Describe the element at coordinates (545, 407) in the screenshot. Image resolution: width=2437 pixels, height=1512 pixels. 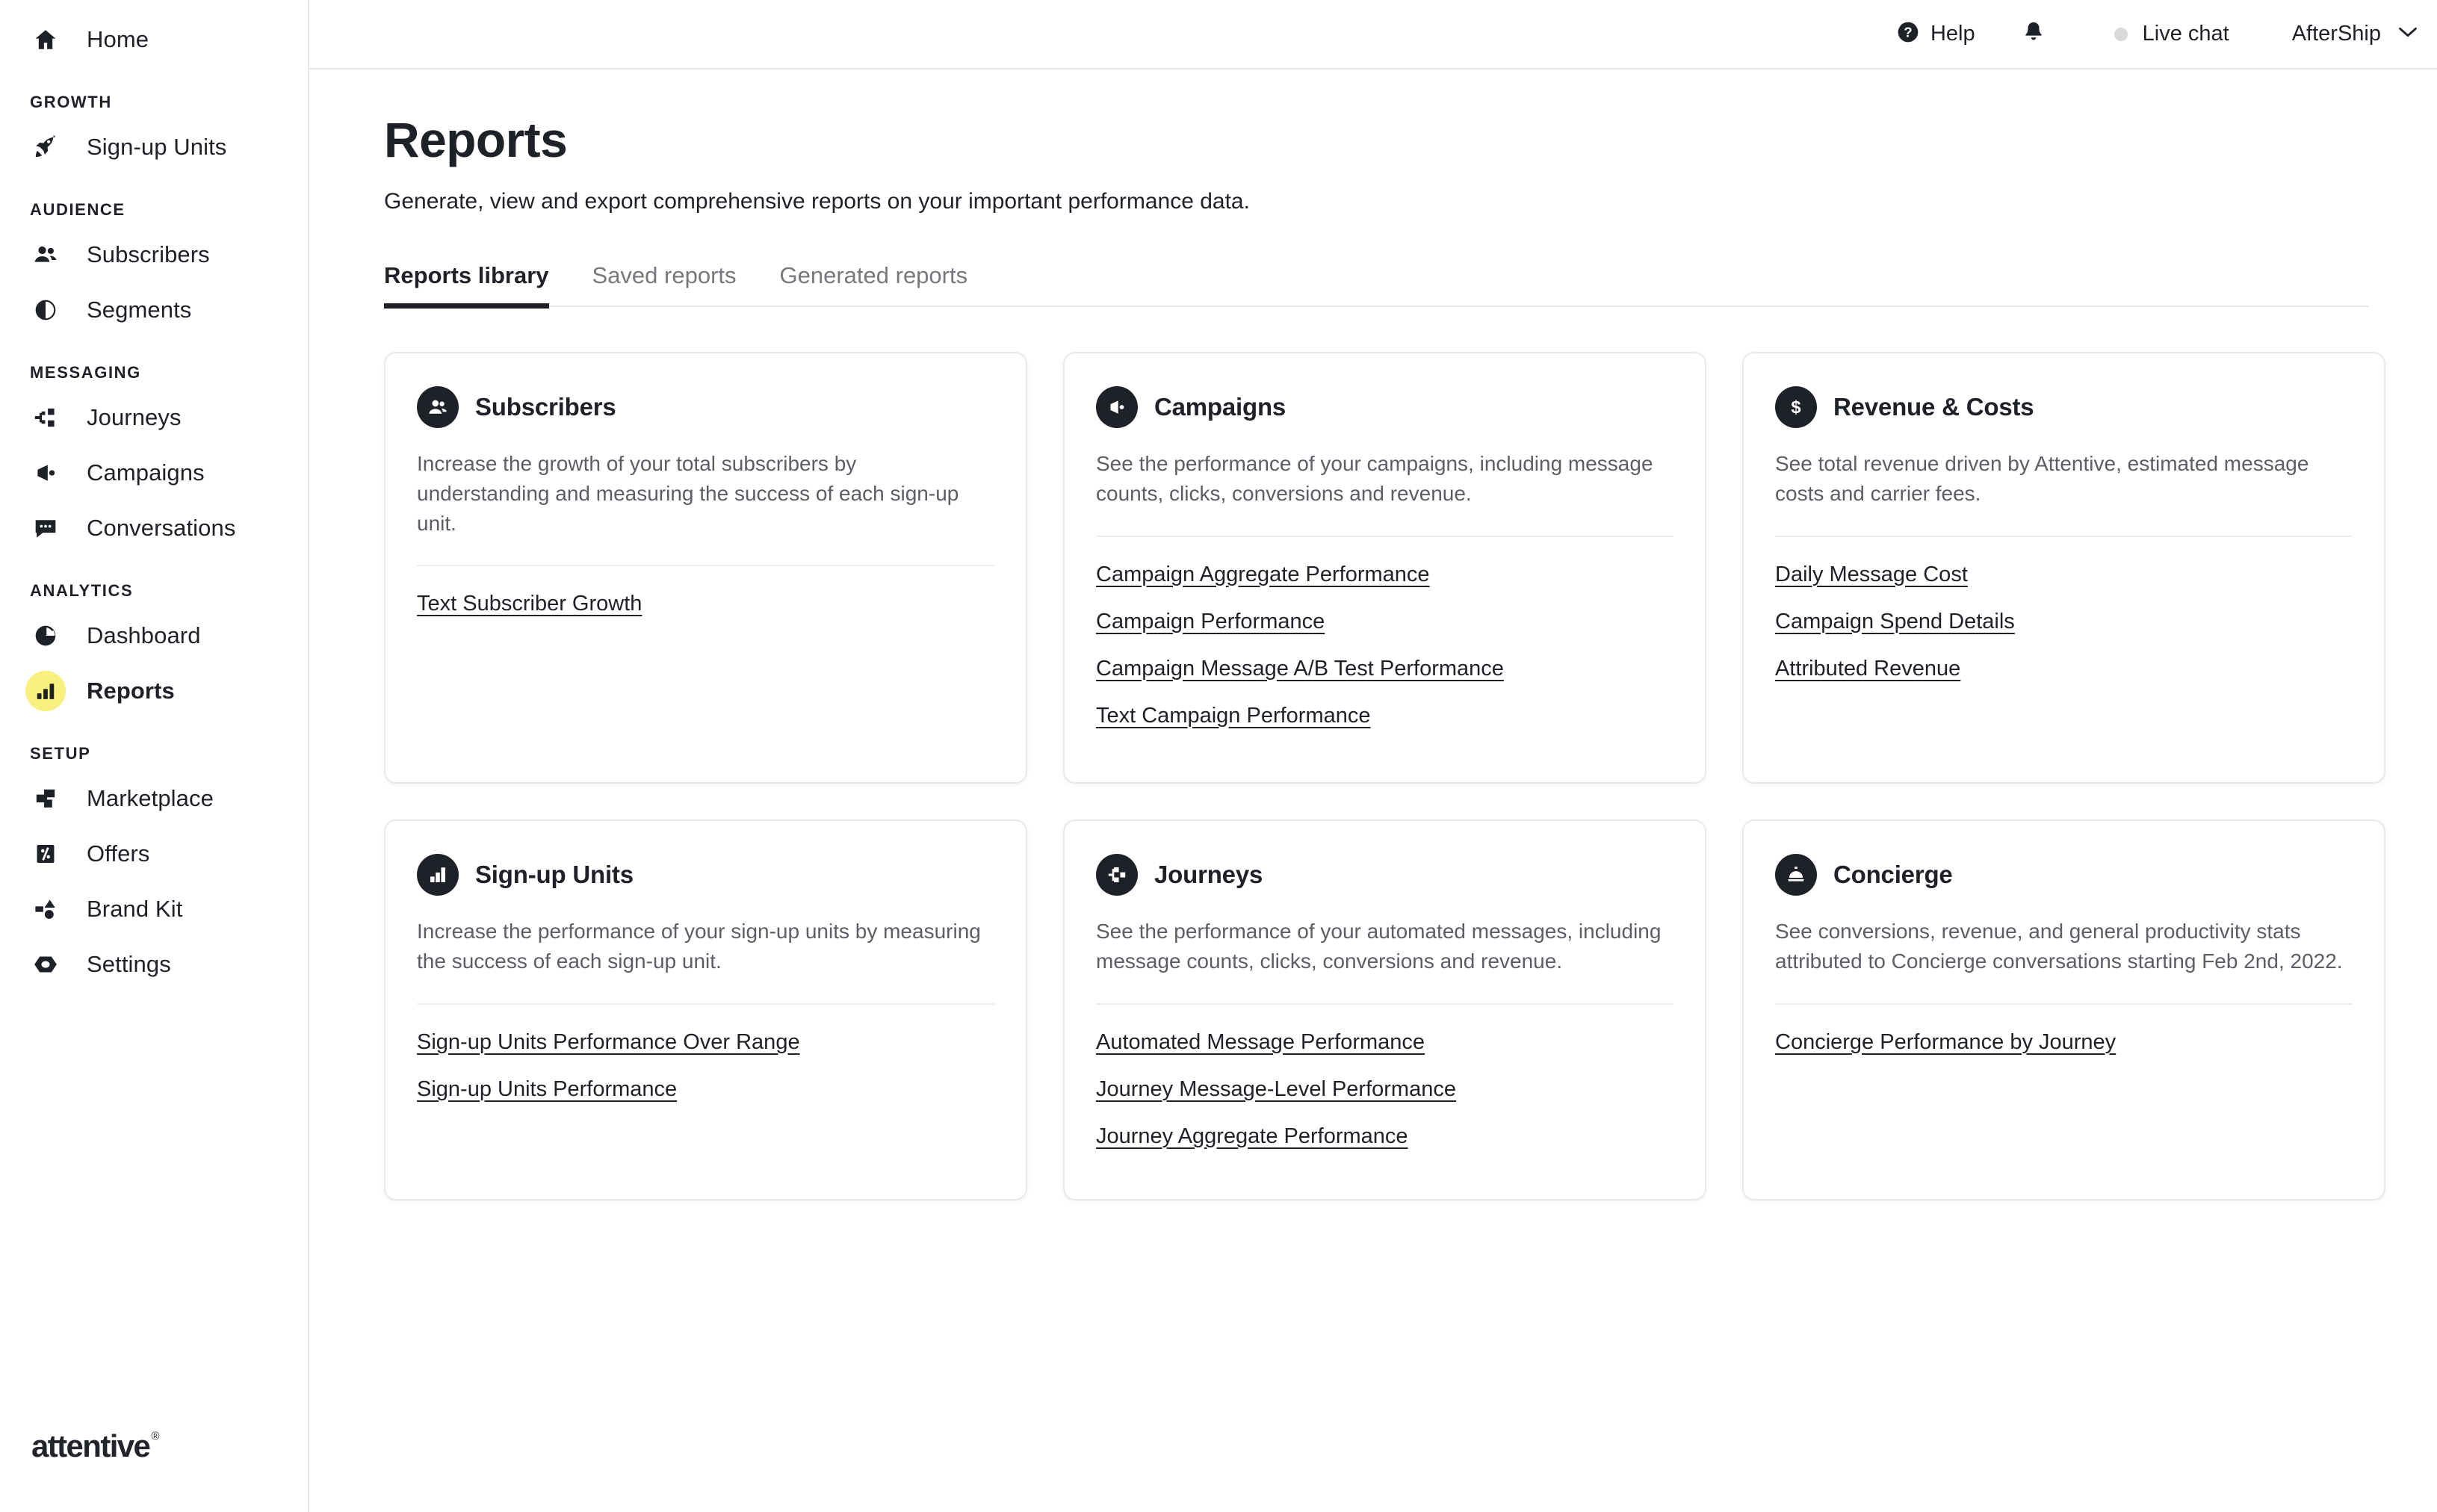
I see `card-title: Subscribers` at that location.